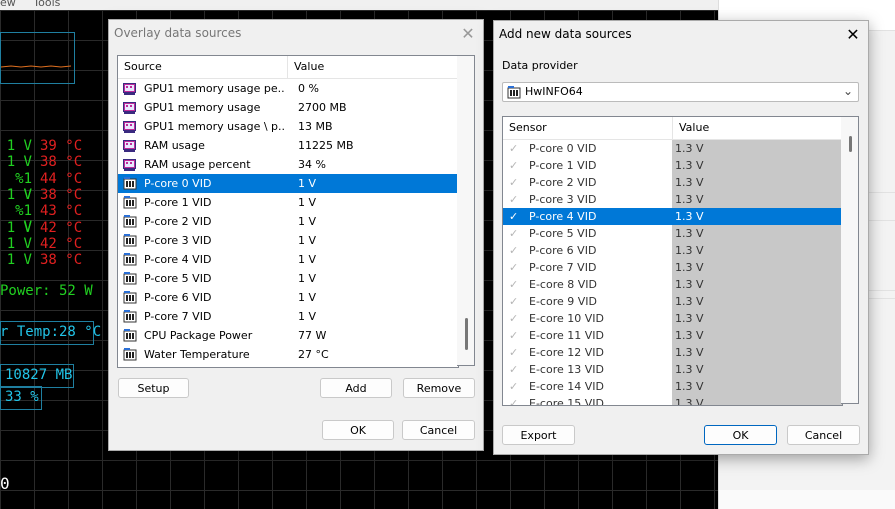  What do you see at coordinates (356, 388) in the screenshot?
I see `add-button: Add` at bounding box center [356, 388].